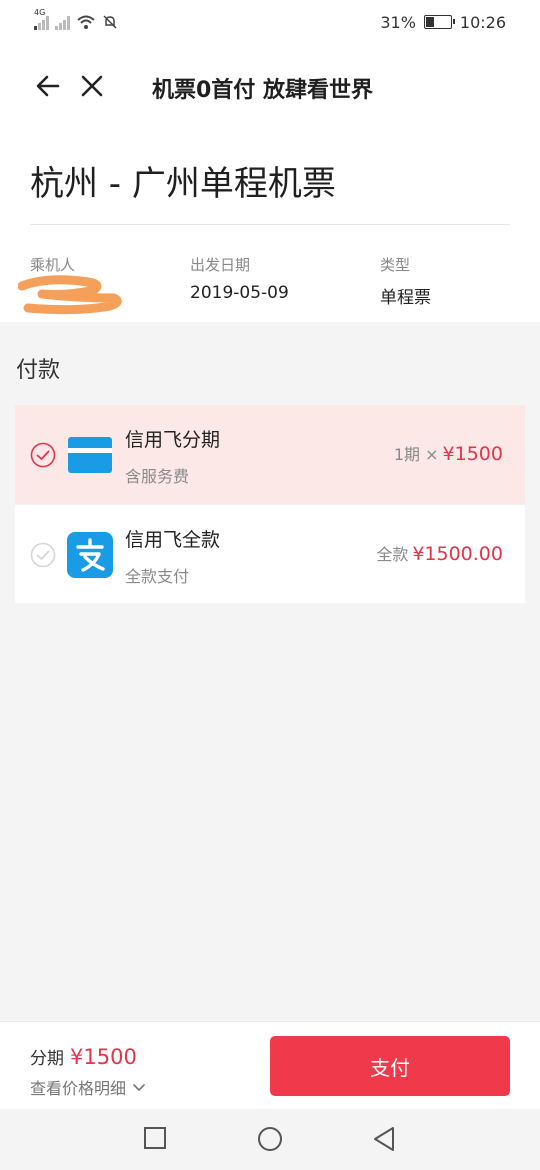 This screenshot has height=1170, width=540. I want to click on nav-bar: 机票0首付 放肆看世界, so click(270, 87).